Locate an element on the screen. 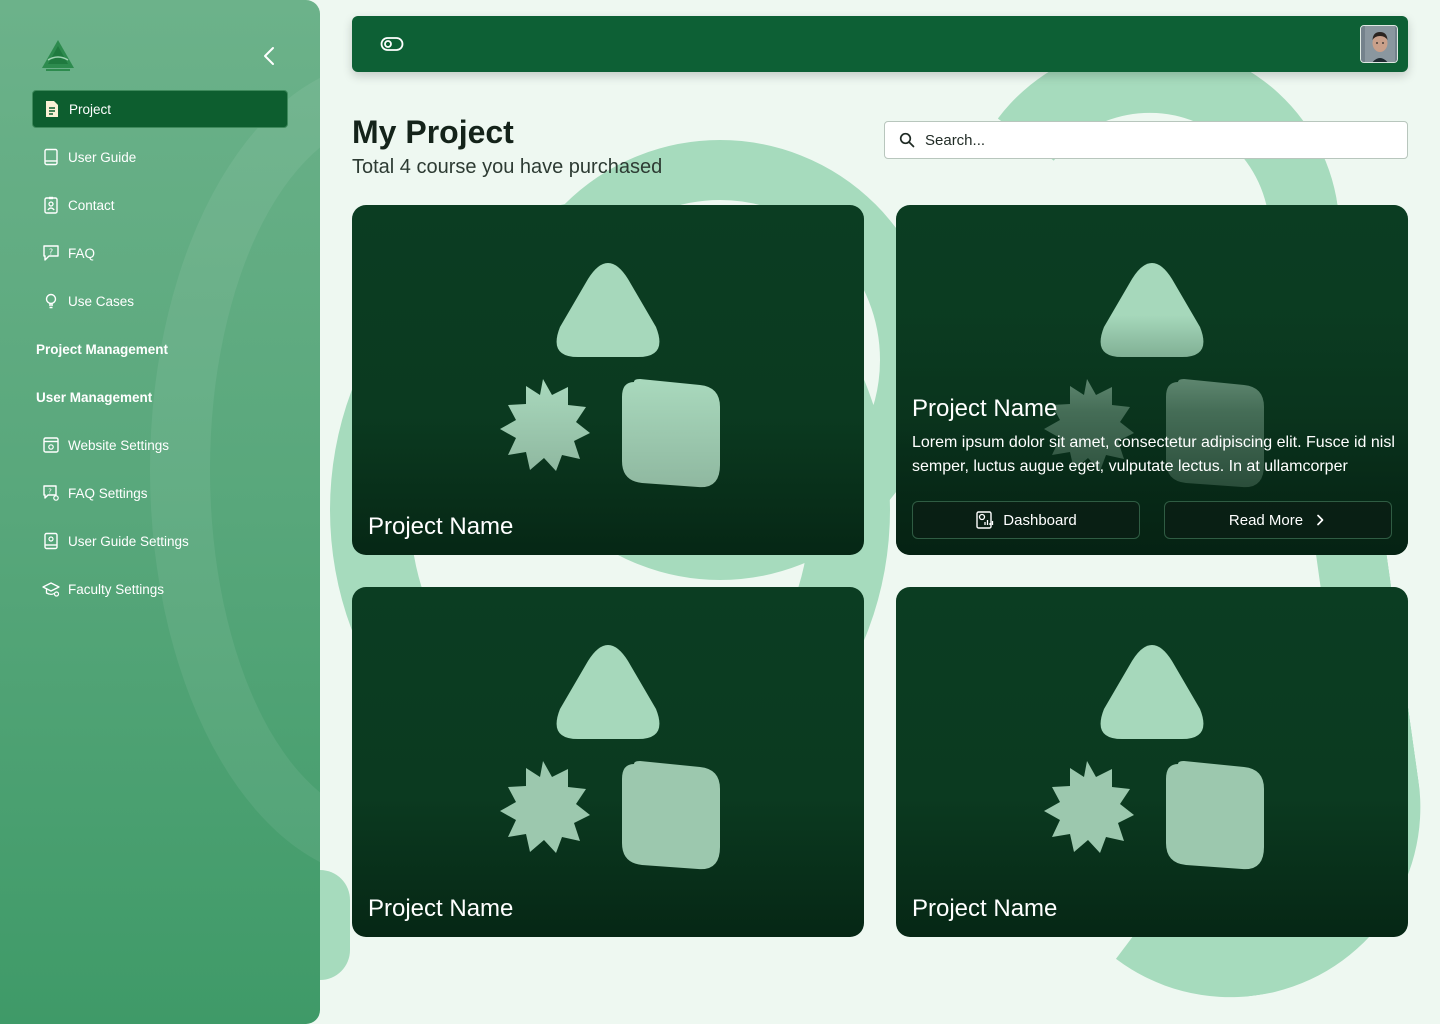 The image size is (1440, 1024). document-icon is located at coordinates (52, 109).